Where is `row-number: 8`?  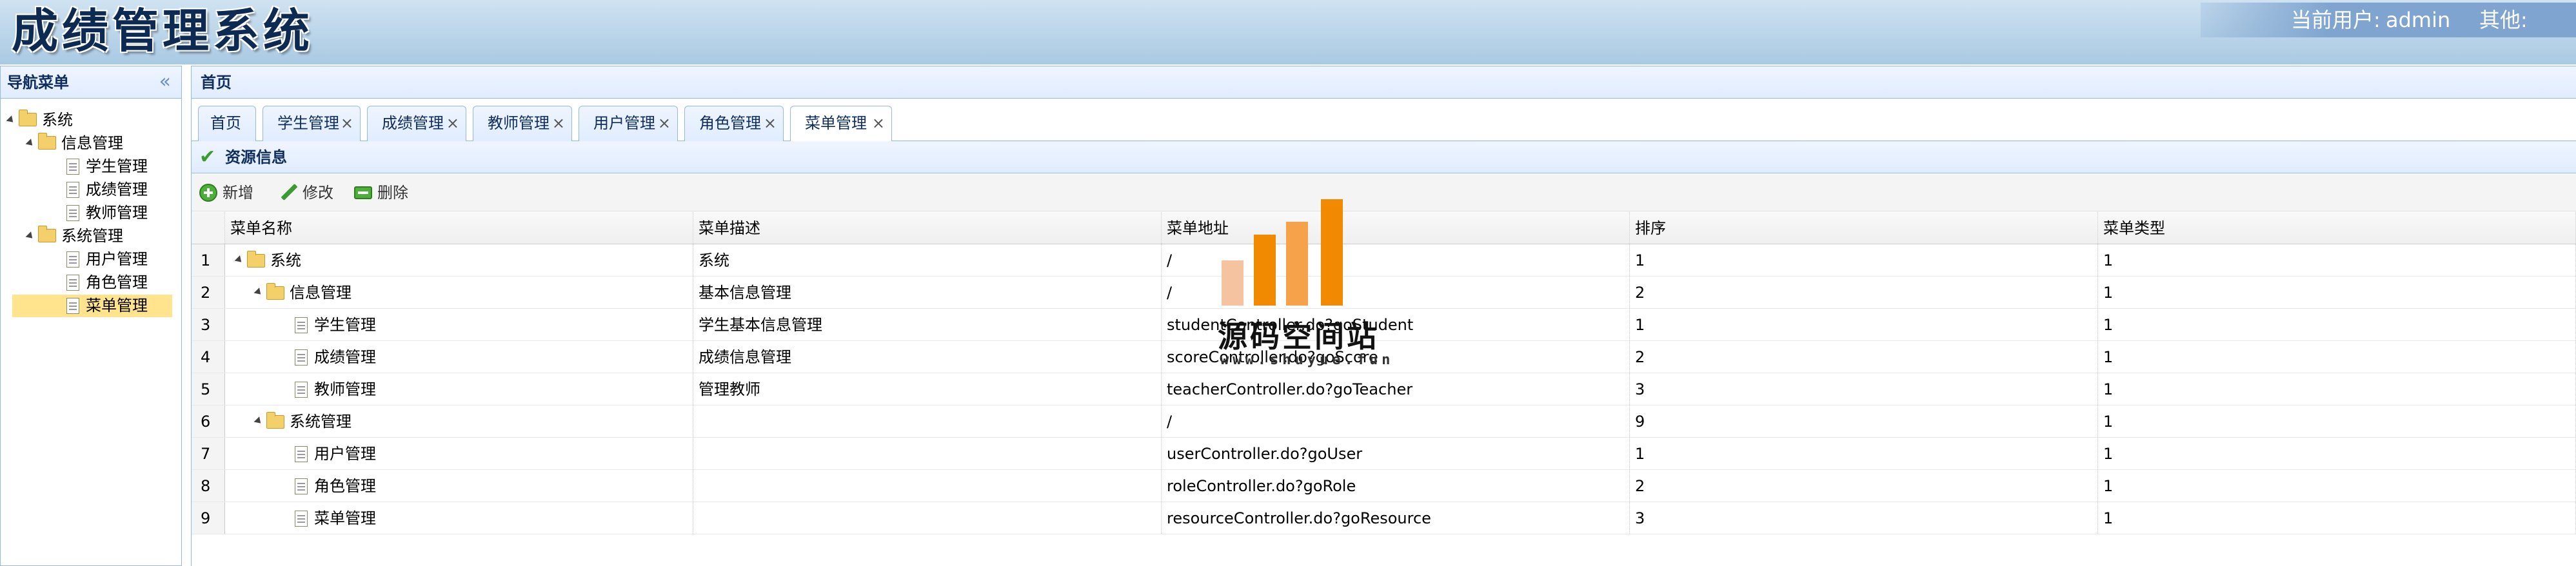
row-number: 8 is located at coordinates (209, 486).